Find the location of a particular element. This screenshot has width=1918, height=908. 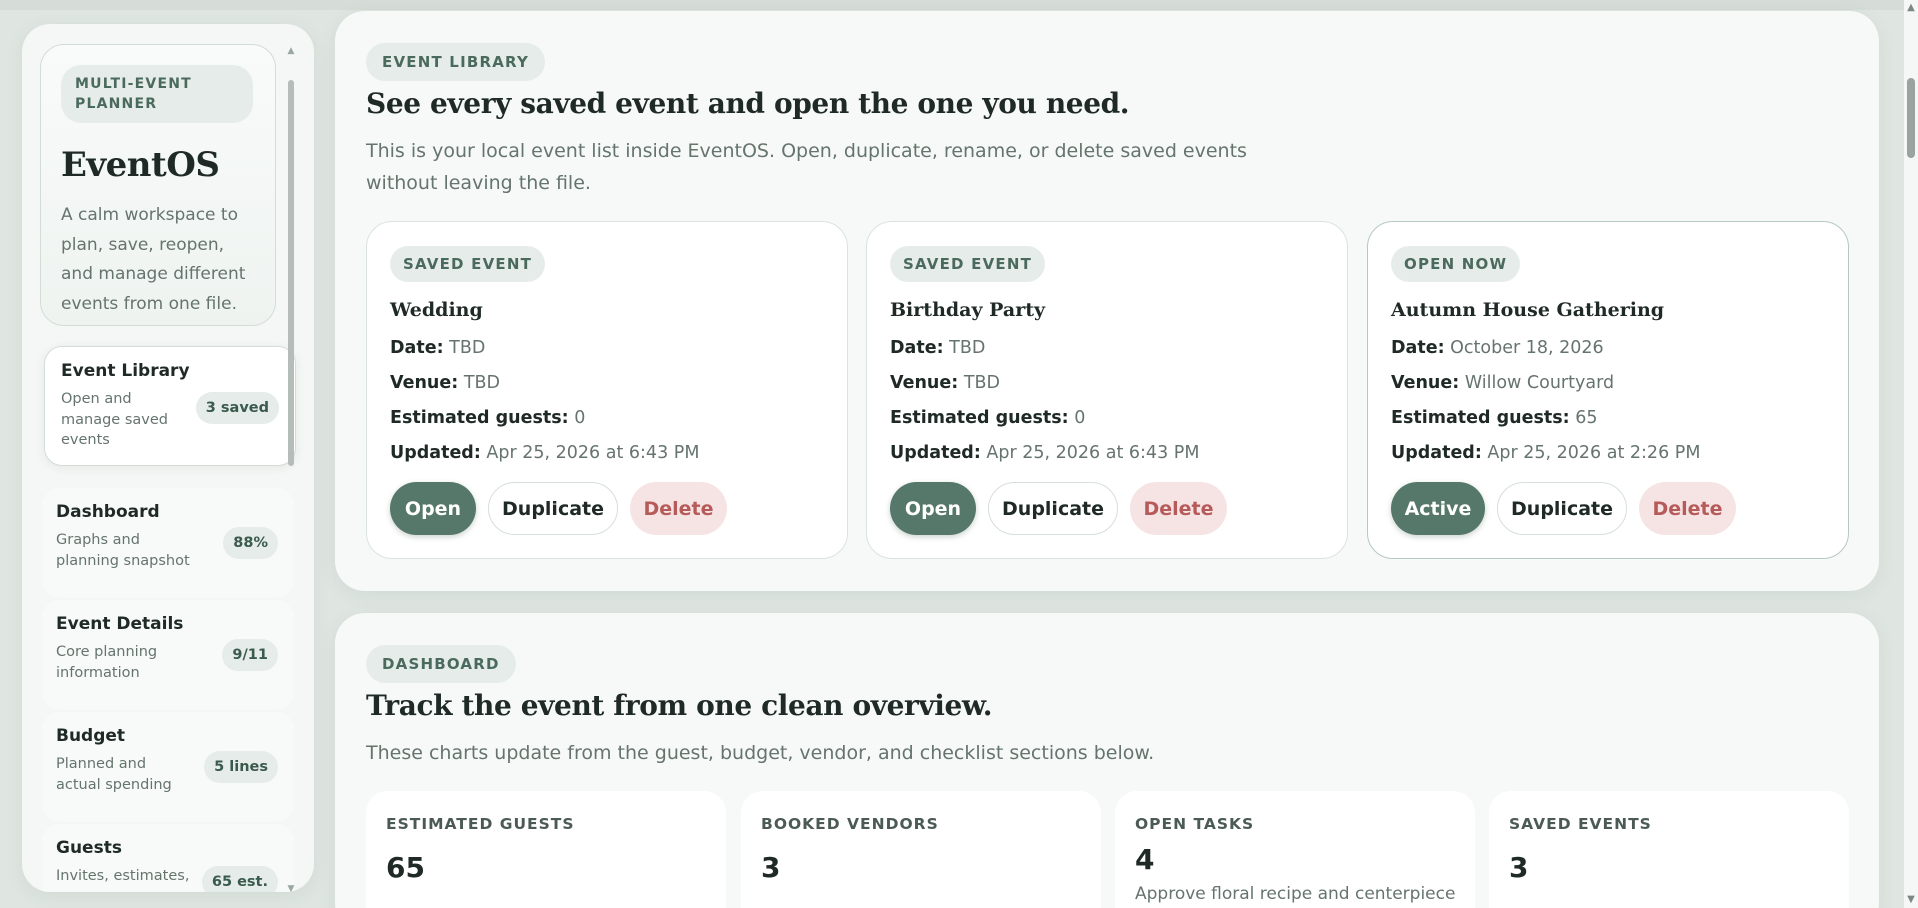

sidebar-item-title: Event Library is located at coordinates (125, 371).